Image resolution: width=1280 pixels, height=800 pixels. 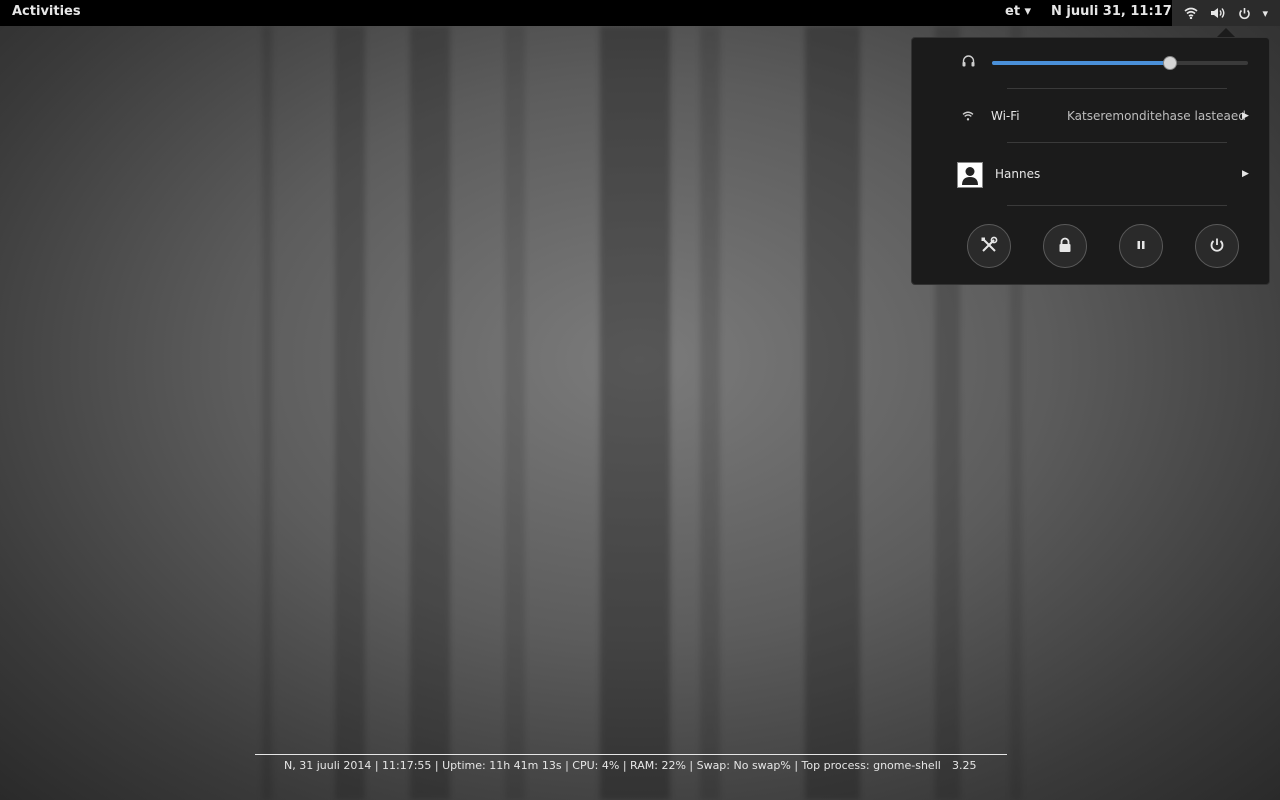 What do you see at coordinates (640, 13) in the screenshot?
I see `top-bar: Activities et ▾ N juuli 31, 11:17:56 ▾` at bounding box center [640, 13].